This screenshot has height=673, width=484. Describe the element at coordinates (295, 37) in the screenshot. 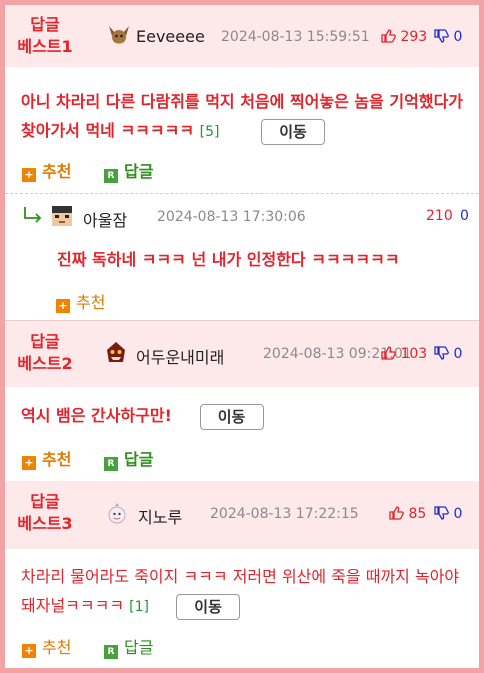

I see `timestamp: 2024-08-13 15:59:51` at that location.